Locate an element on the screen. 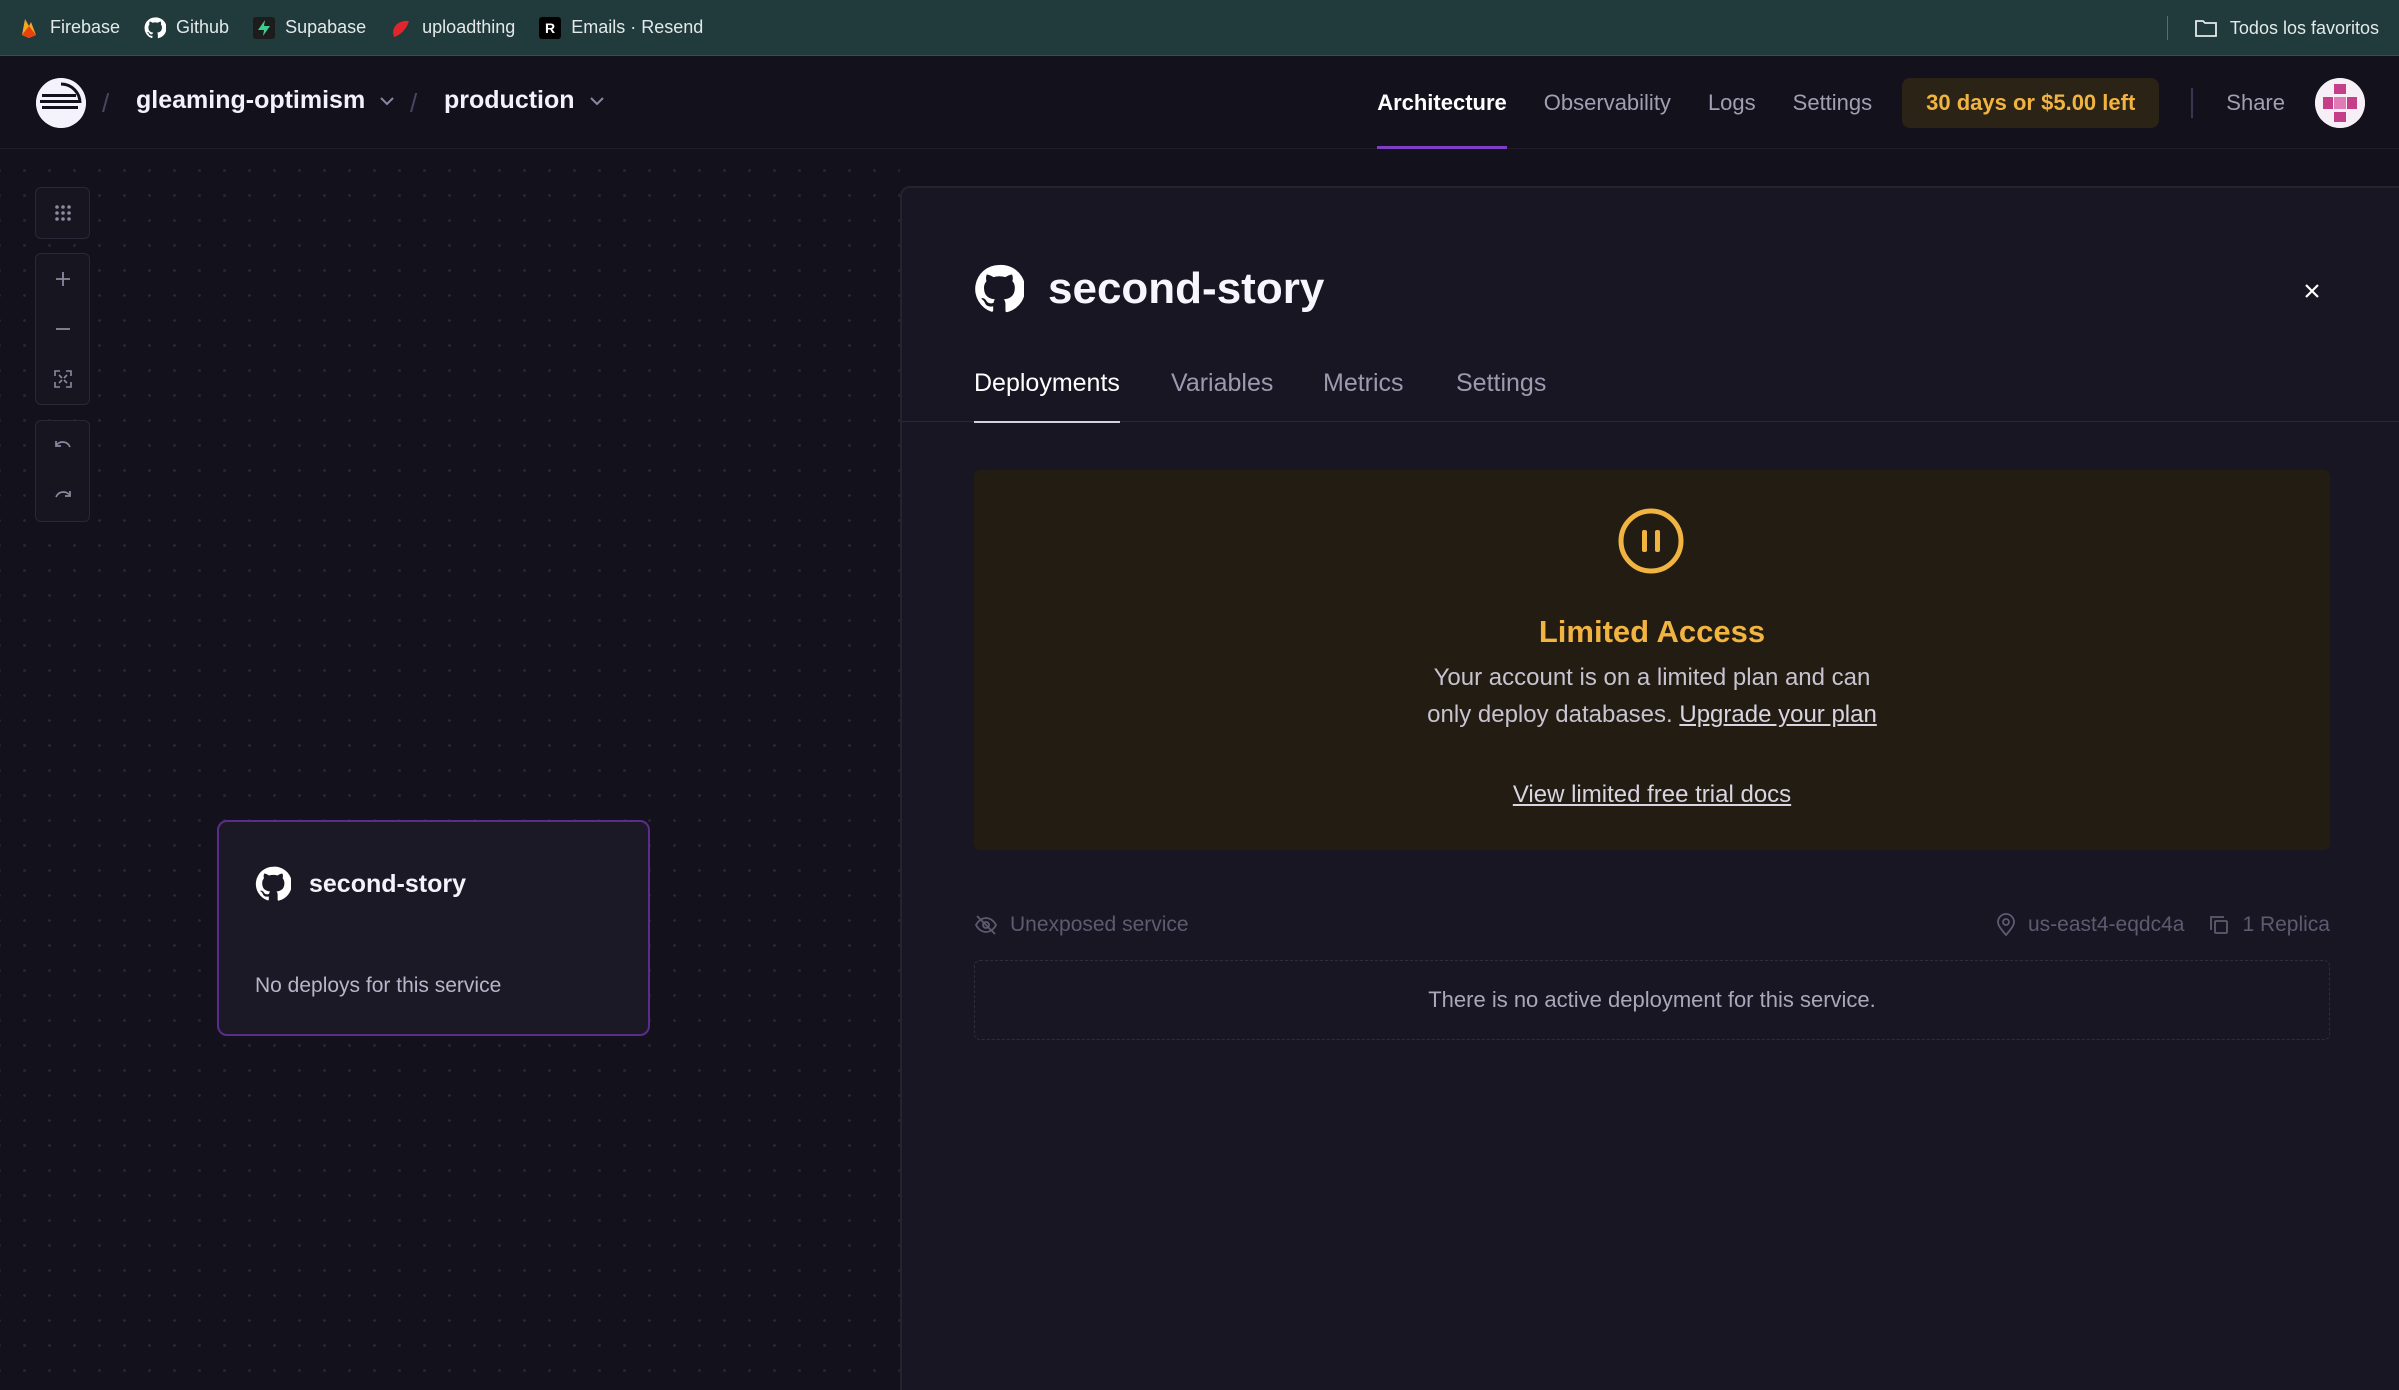 Image resolution: width=2399 pixels, height=1390 pixels. trial-badge: 30 days or $5.00 left is located at coordinates (2031, 102).